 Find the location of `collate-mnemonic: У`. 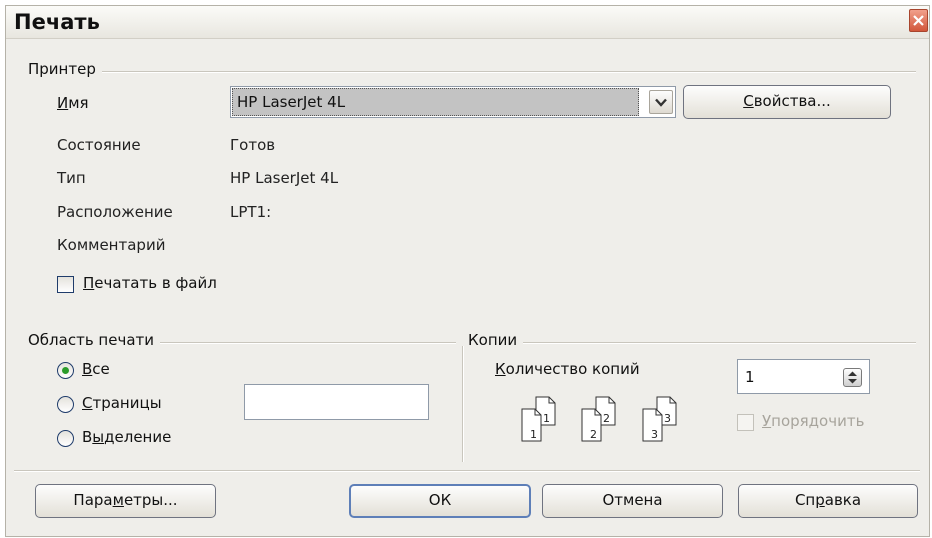

collate-mnemonic: У is located at coordinates (767, 421).